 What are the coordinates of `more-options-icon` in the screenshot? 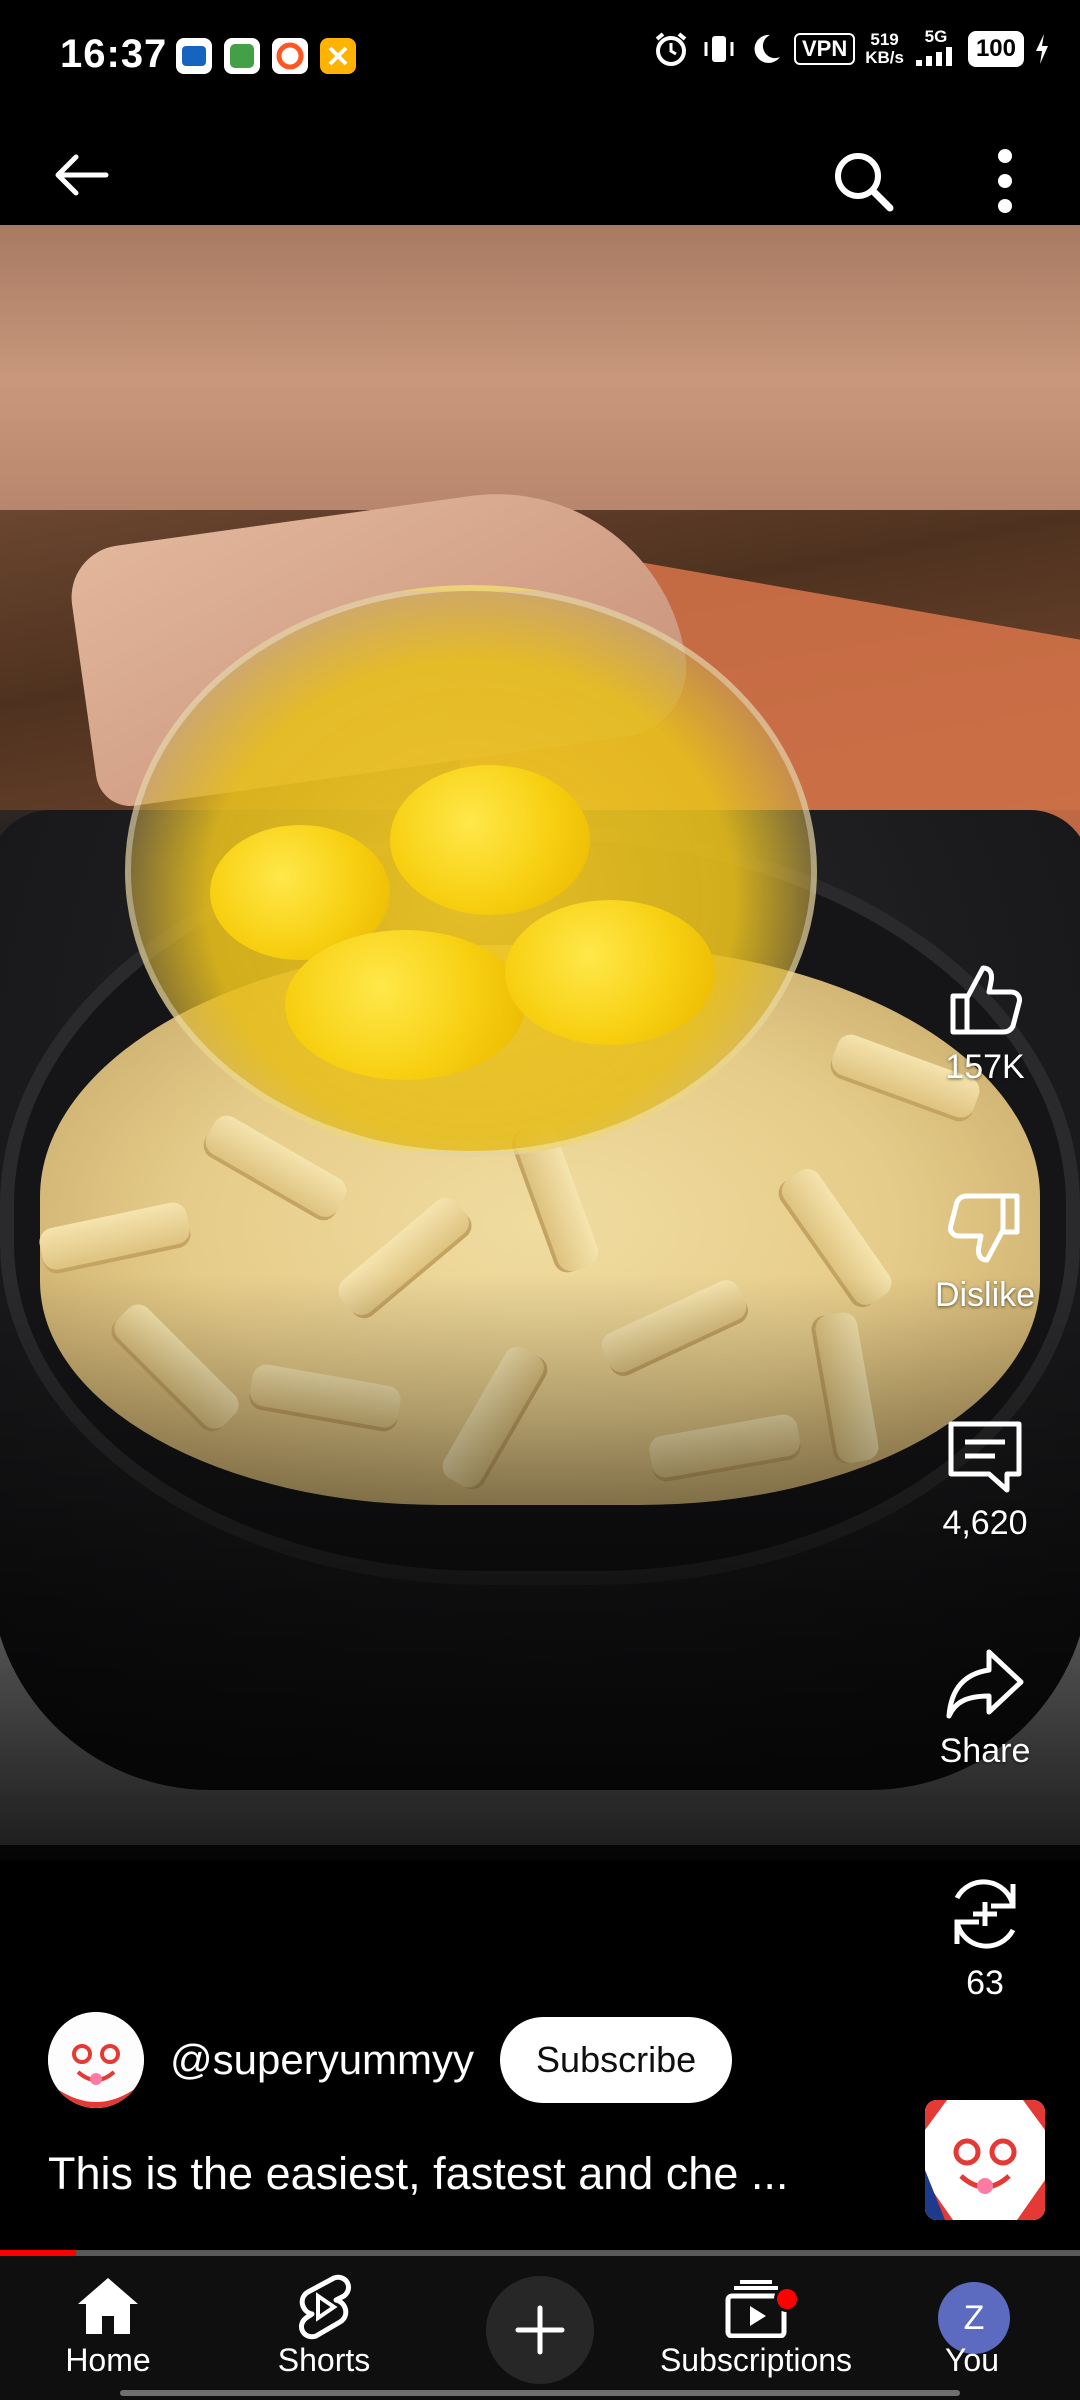 It's located at (1005, 181).